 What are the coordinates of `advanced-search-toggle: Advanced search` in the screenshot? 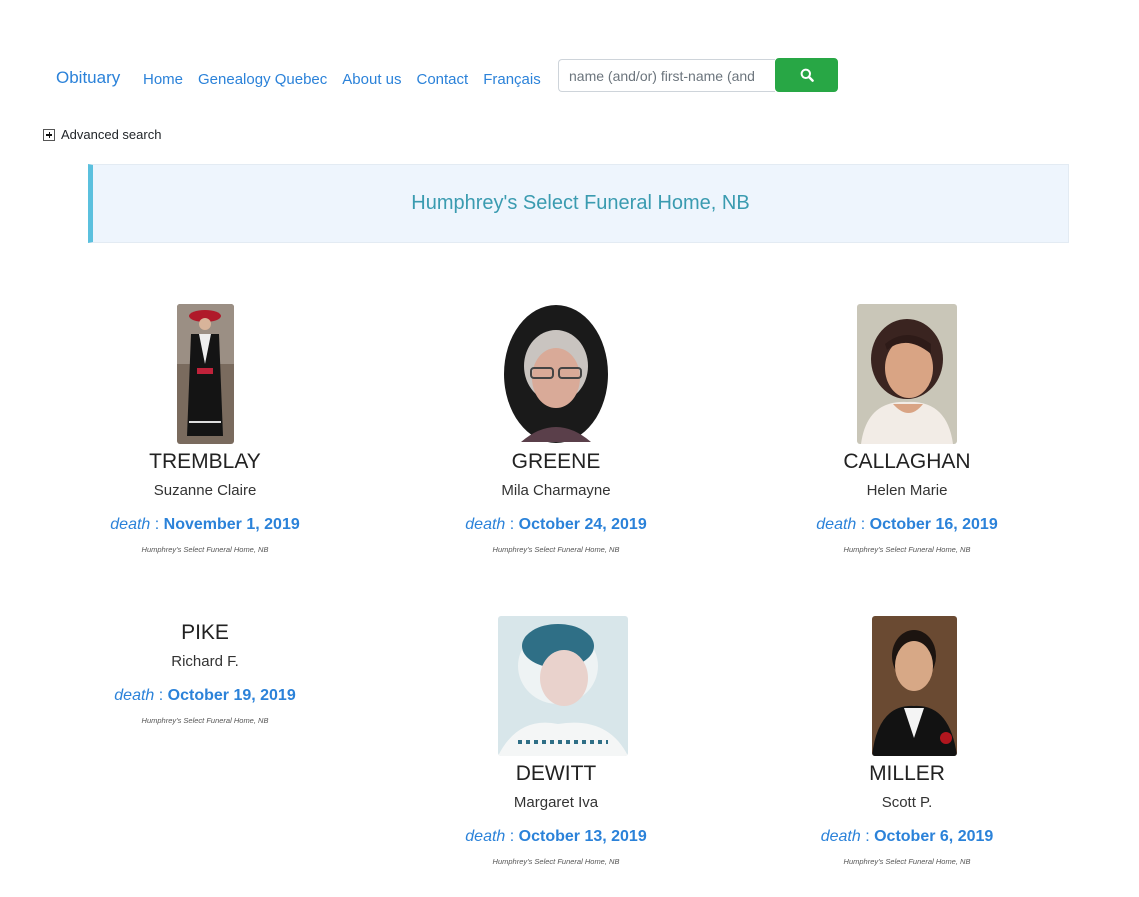 It's located at (102, 134).